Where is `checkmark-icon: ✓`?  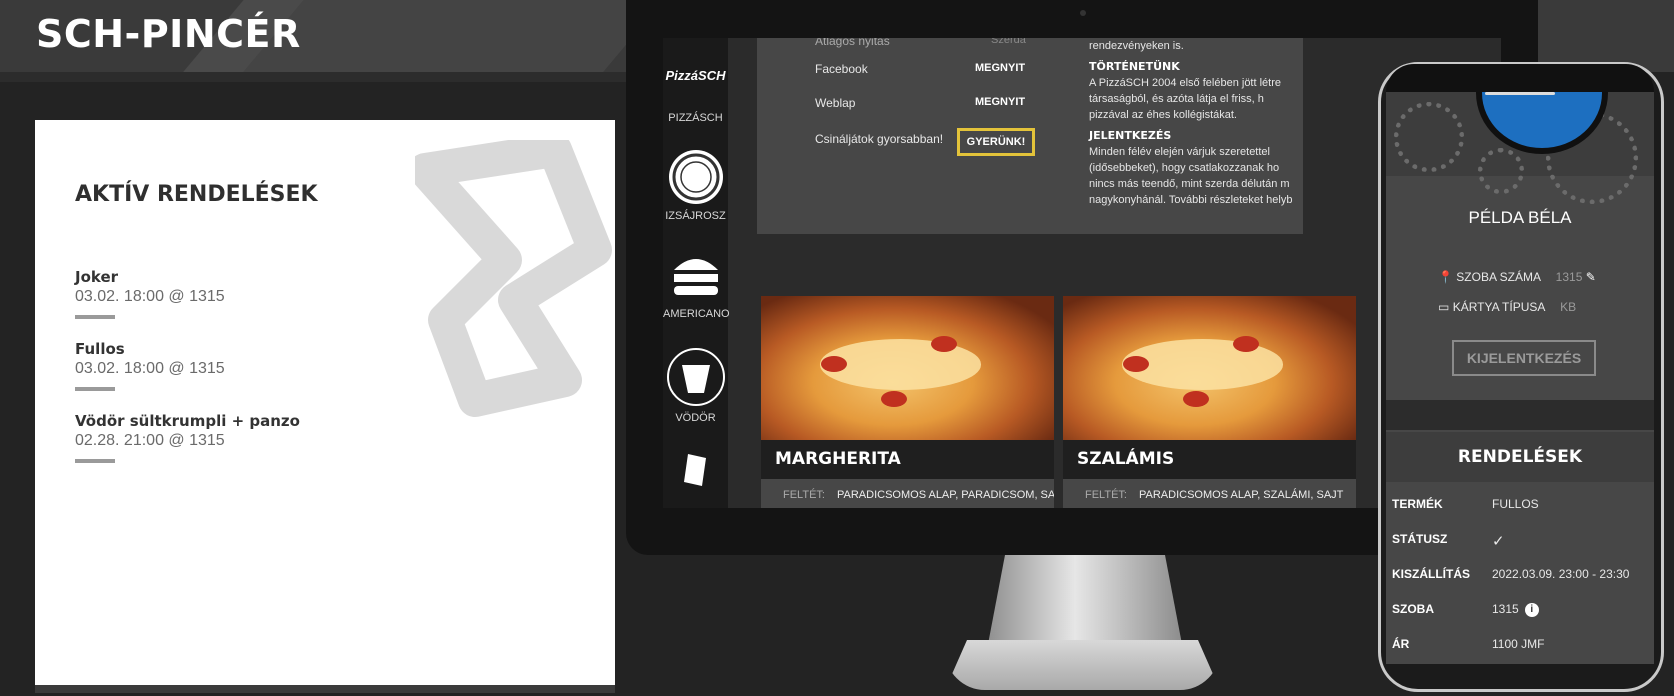
checkmark-icon: ✓ is located at coordinates (1498, 541).